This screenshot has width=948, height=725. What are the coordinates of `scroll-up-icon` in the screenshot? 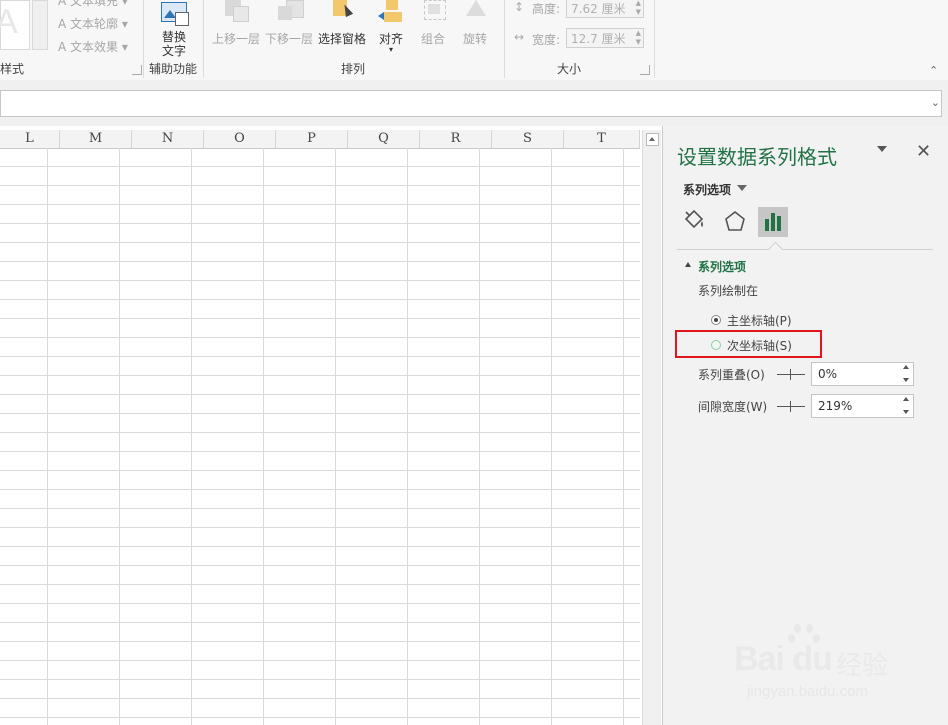 It's located at (652, 139).